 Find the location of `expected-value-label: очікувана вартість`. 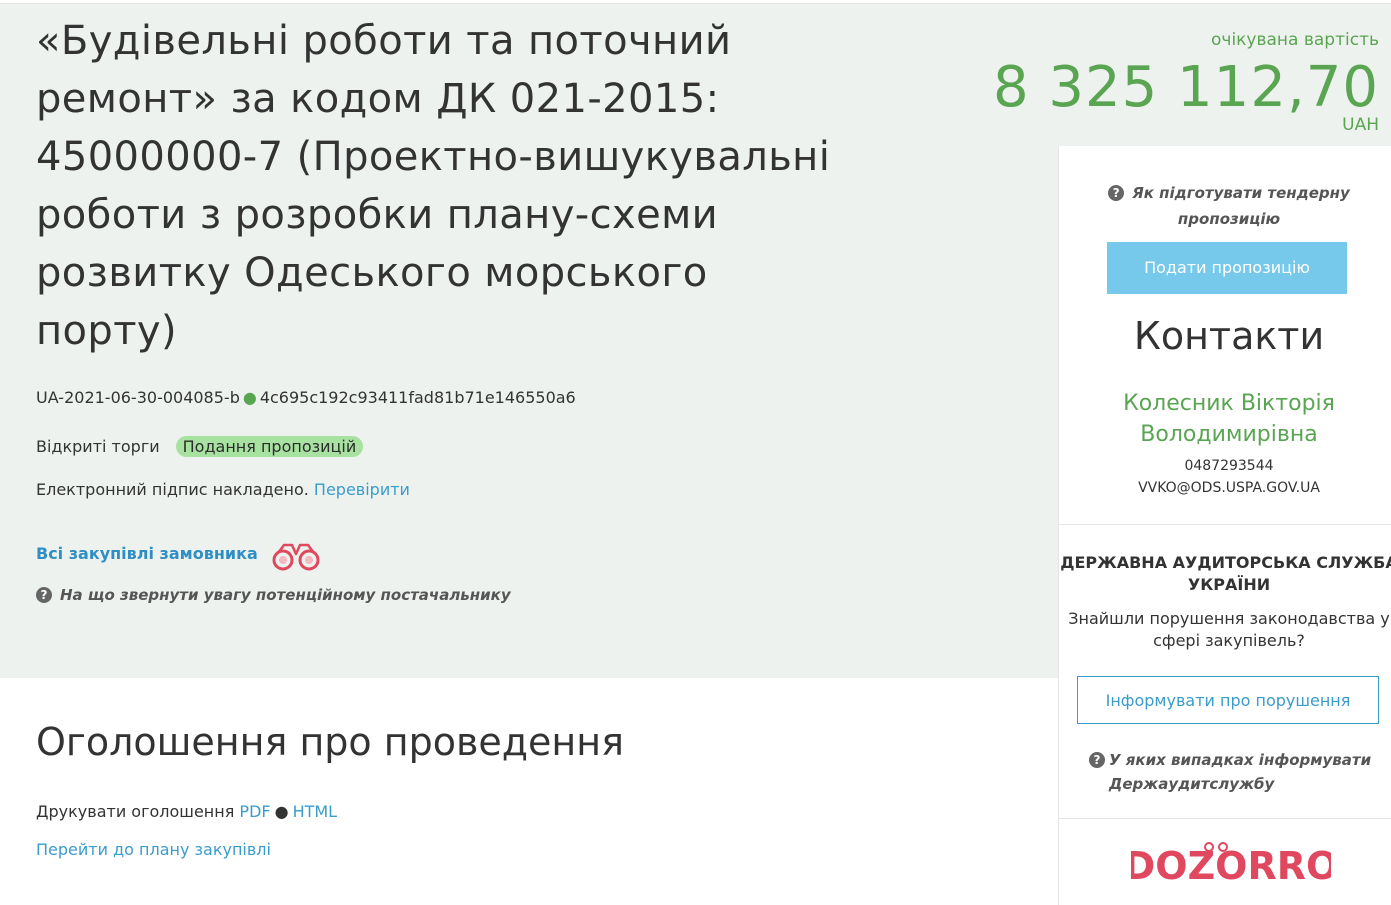

expected-value-label: очікувана вартість is located at coordinates (1295, 40).